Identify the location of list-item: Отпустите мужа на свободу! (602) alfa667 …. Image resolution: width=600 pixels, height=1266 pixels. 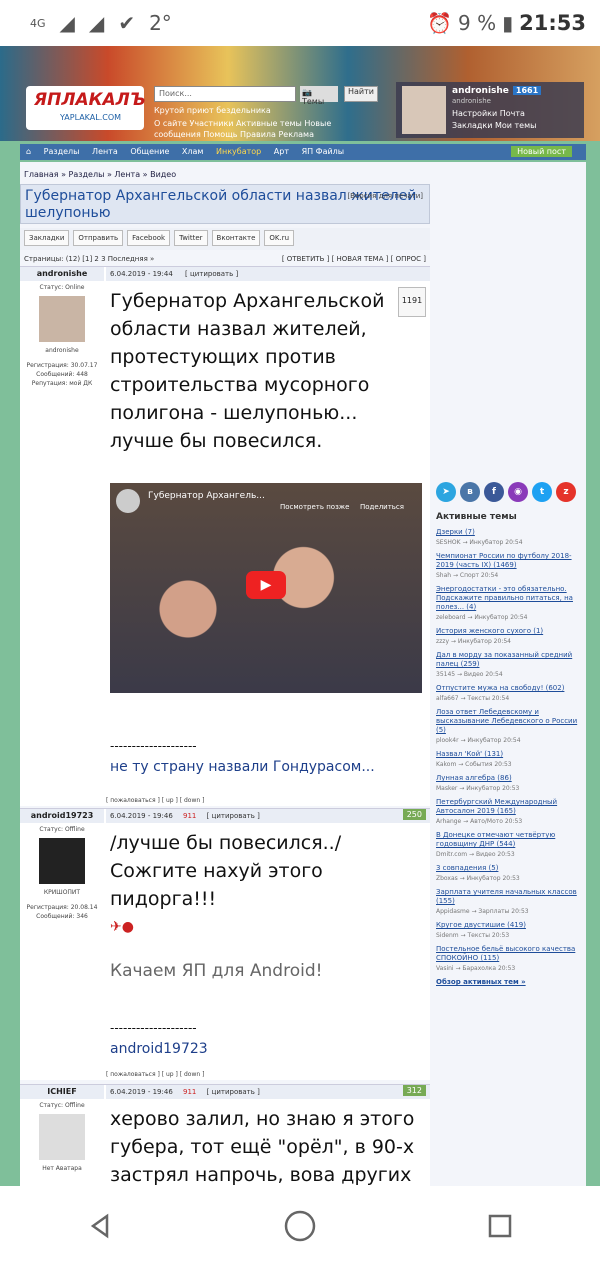
(511, 693).